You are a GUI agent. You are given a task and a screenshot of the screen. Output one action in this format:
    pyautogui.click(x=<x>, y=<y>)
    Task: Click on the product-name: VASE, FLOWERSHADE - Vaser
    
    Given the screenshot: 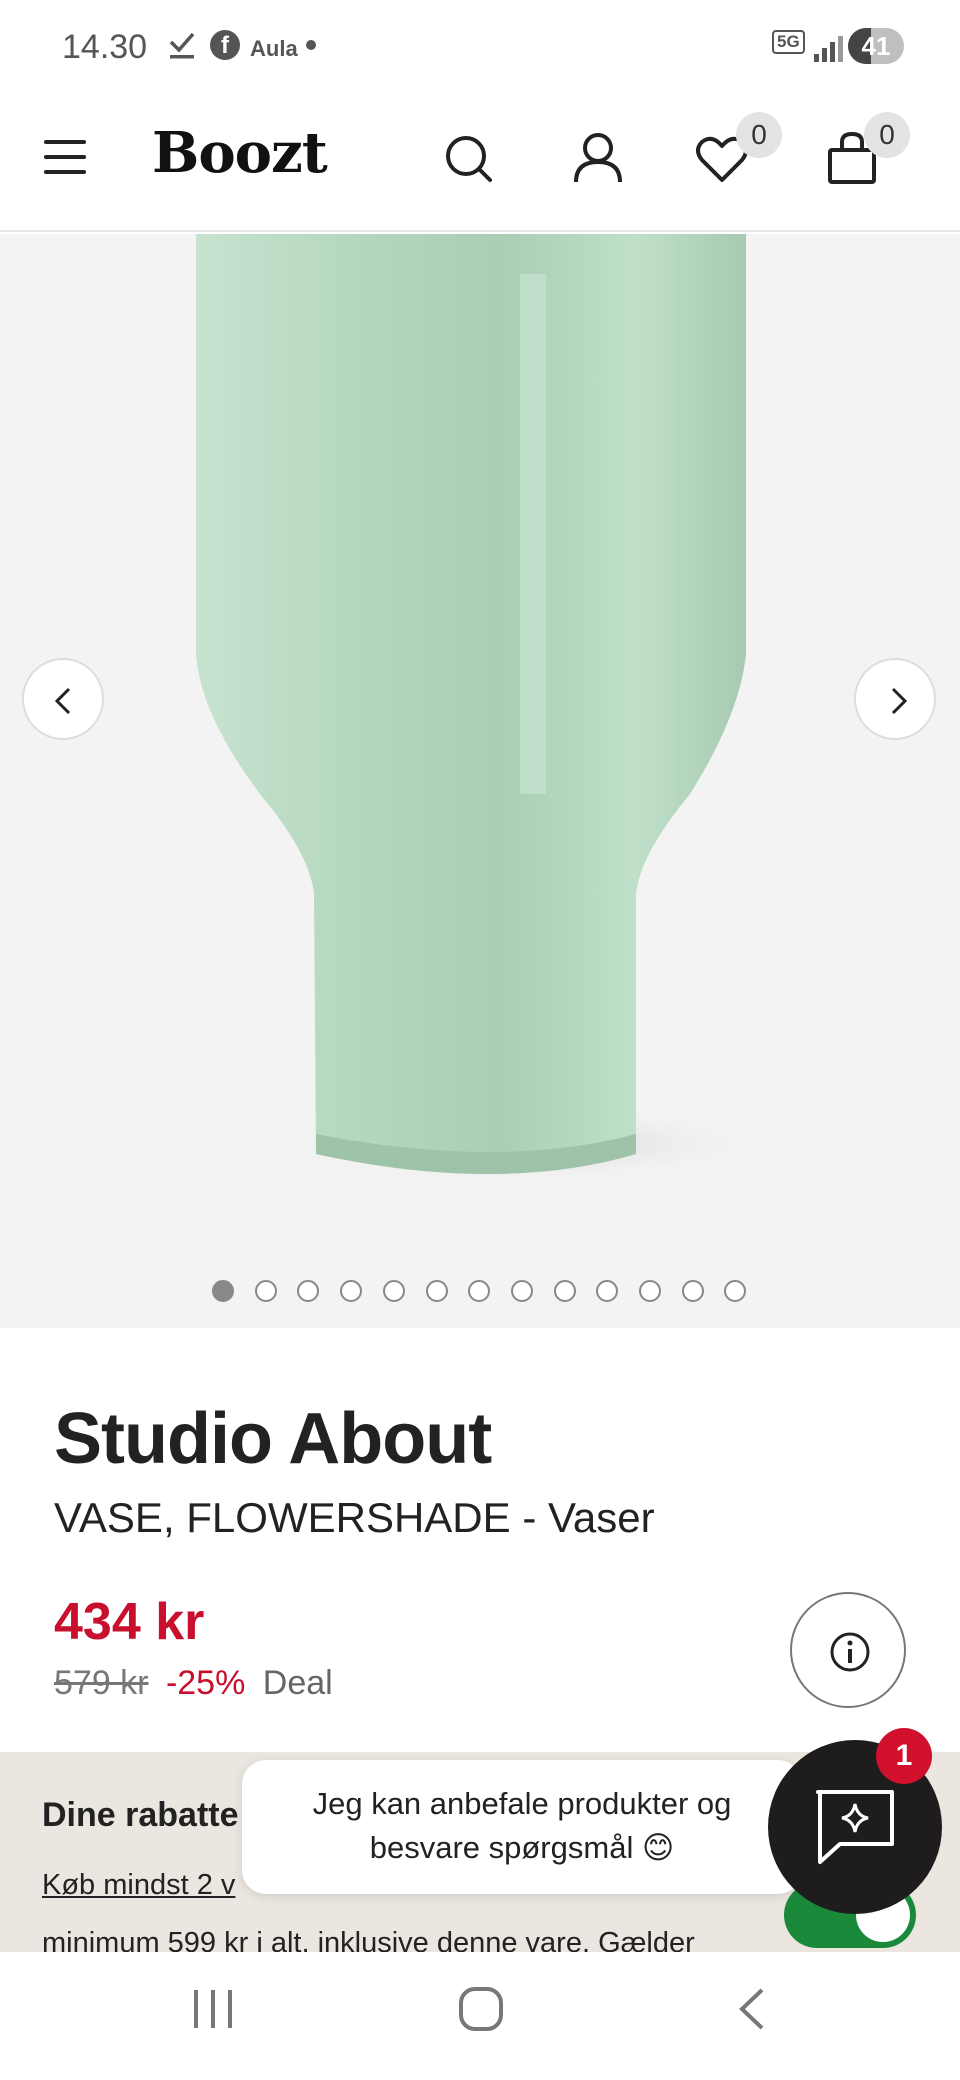 What is the action you would take?
    pyautogui.click(x=354, y=1517)
    